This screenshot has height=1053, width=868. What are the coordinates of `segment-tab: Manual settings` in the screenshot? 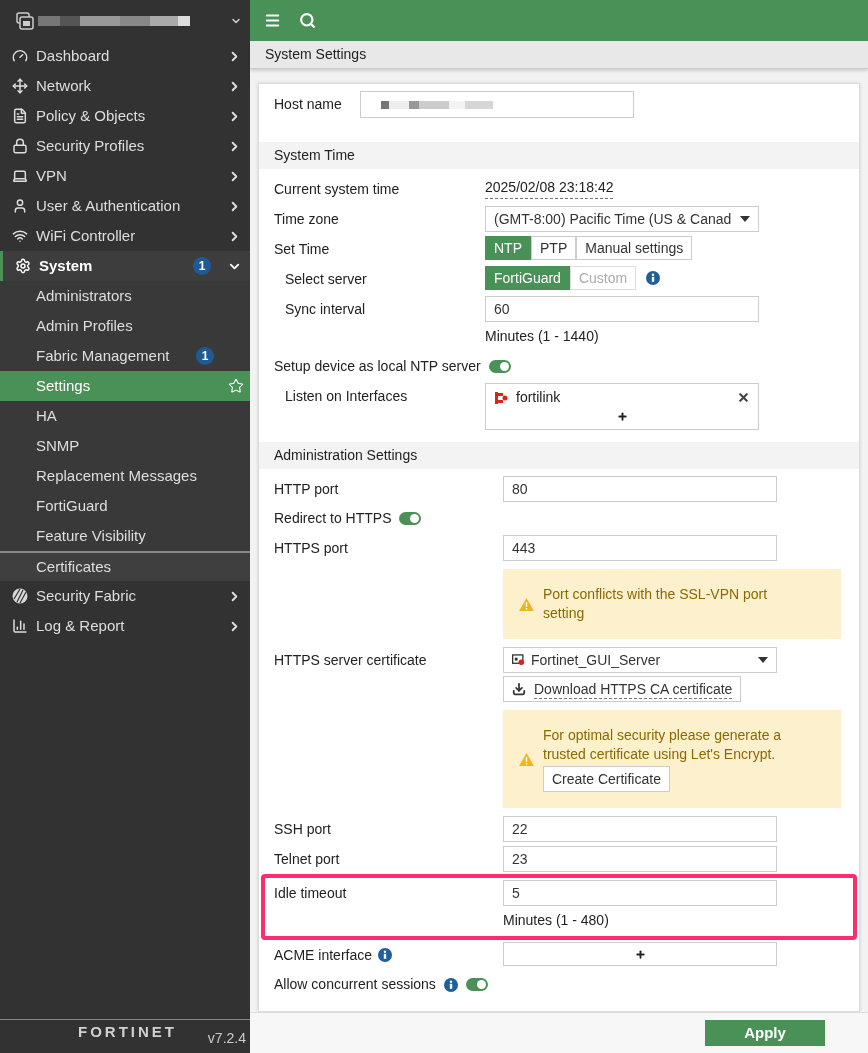 It's located at (634, 248).